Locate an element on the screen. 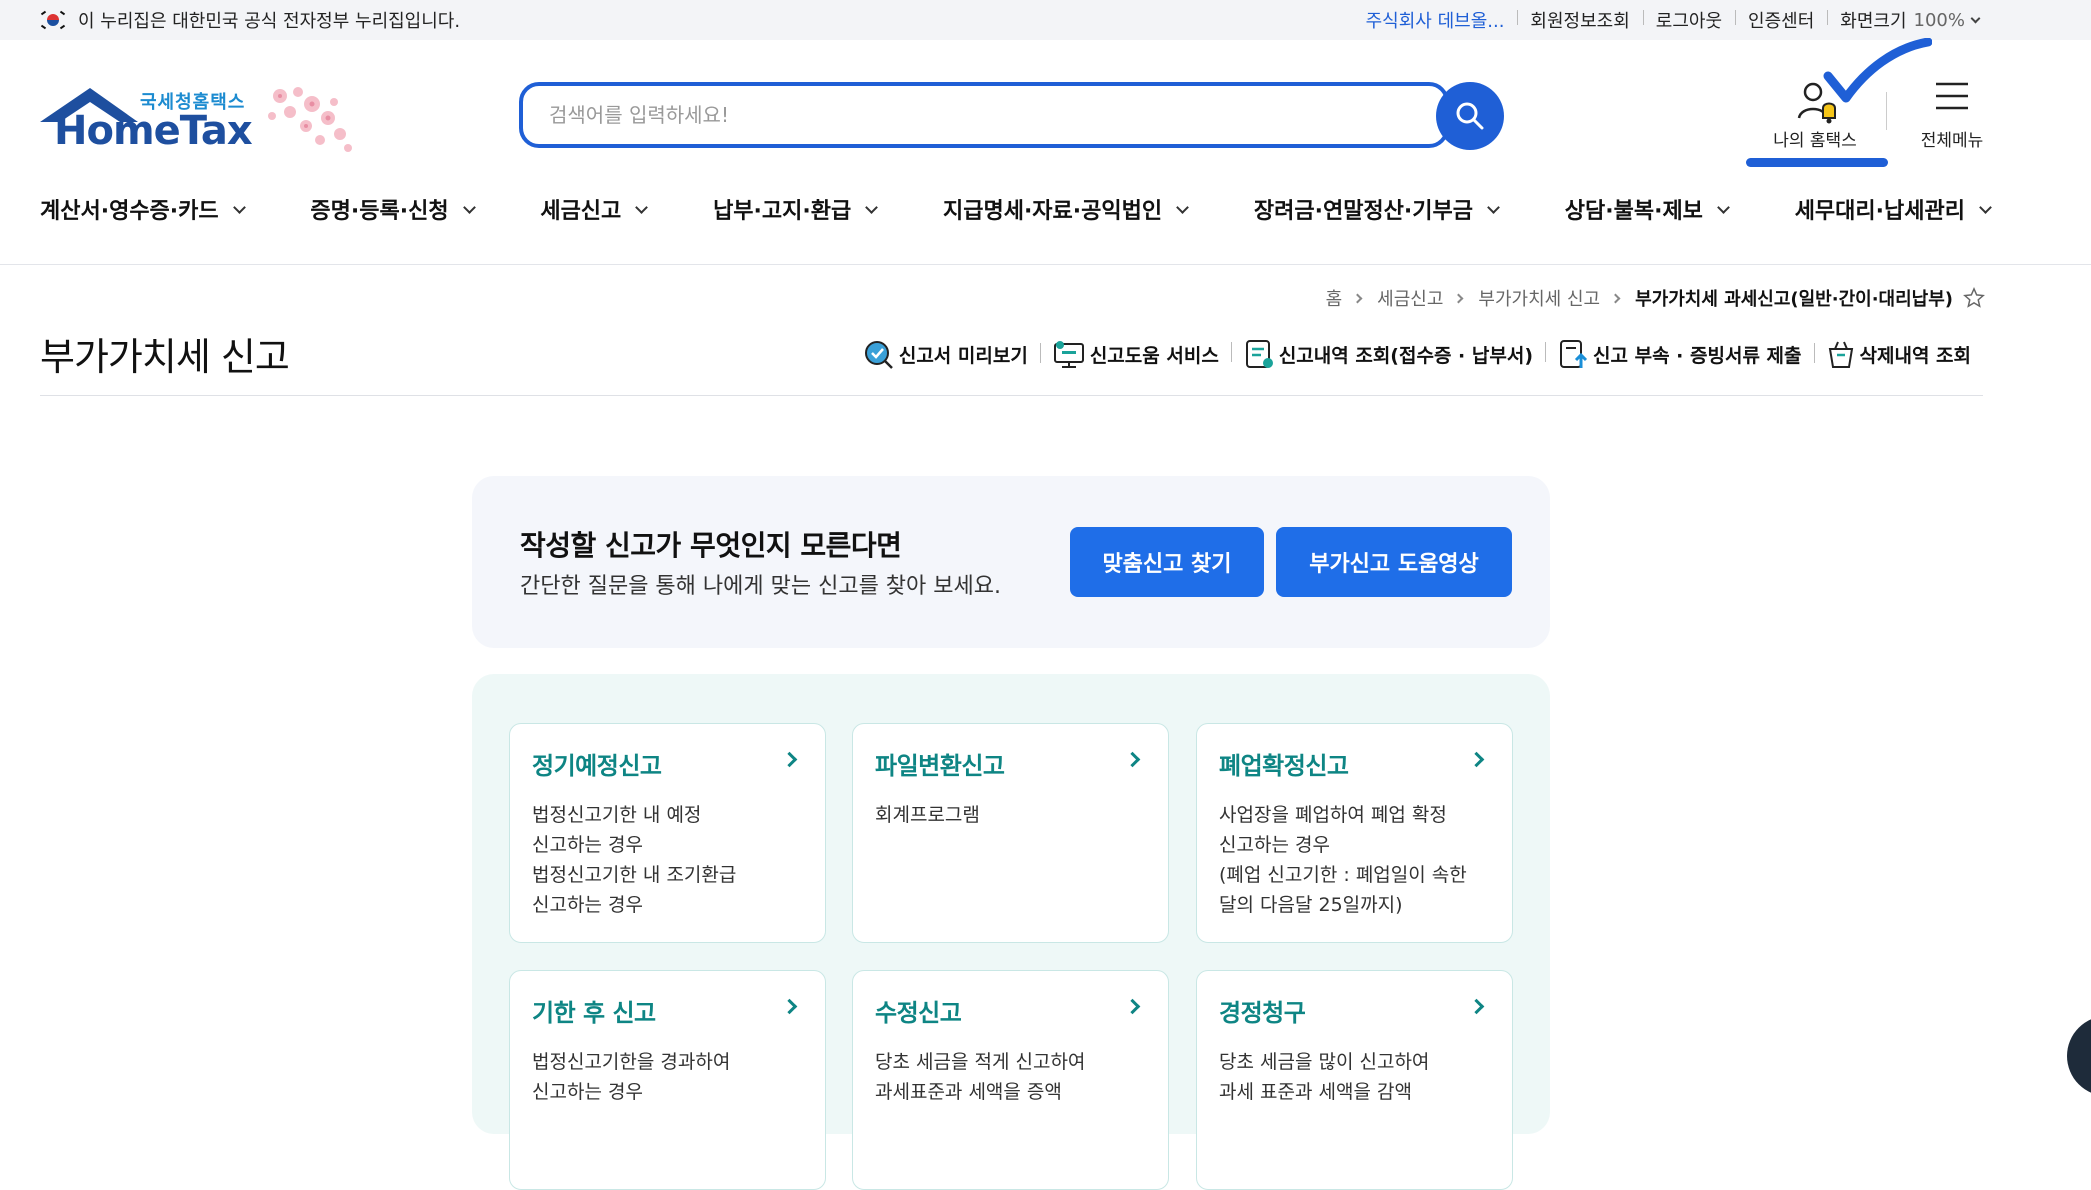 Image resolution: width=2091 pixels, height=1190 pixels. card-refund-claim: 경정청구 당초 세금을 많이 신고하여 과세 표준과 세액을 감액 is located at coordinates (1354, 1080).